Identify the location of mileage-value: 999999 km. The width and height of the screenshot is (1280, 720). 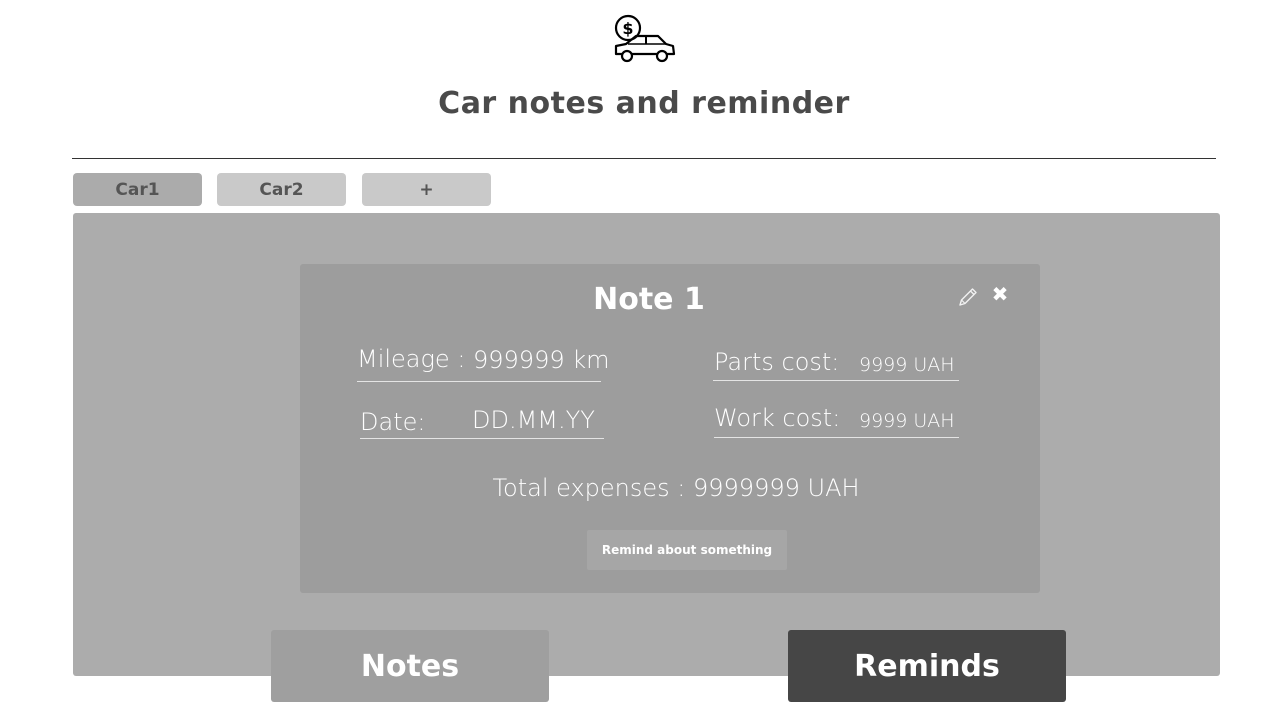
(541, 360).